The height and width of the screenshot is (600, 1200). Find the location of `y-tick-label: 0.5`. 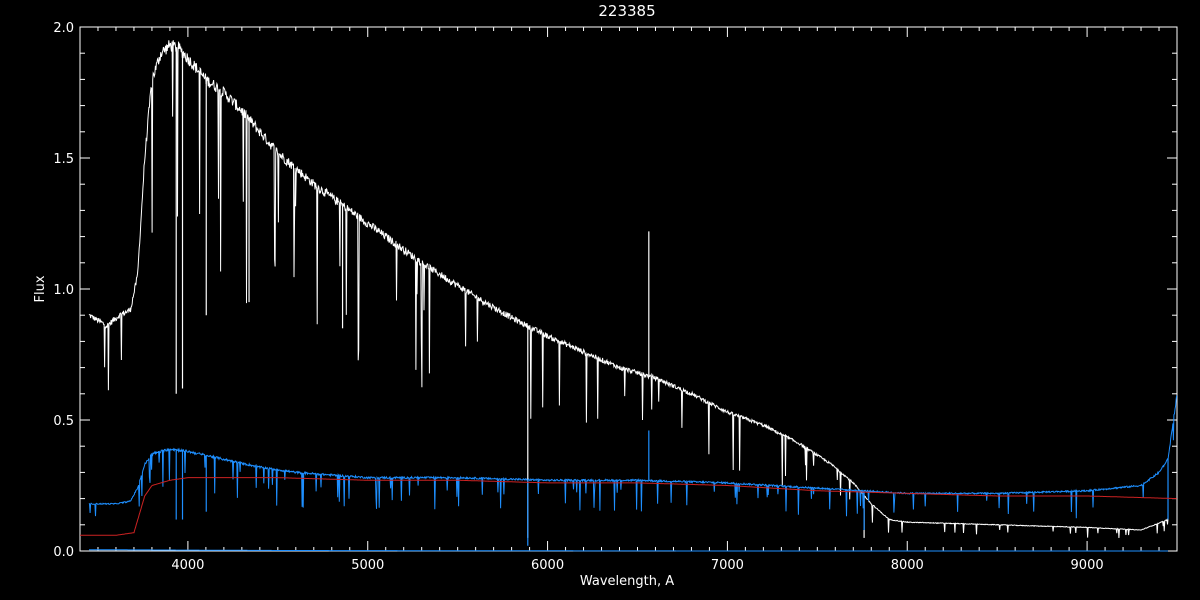

y-tick-label: 0.5 is located at coordinates (63, 421).